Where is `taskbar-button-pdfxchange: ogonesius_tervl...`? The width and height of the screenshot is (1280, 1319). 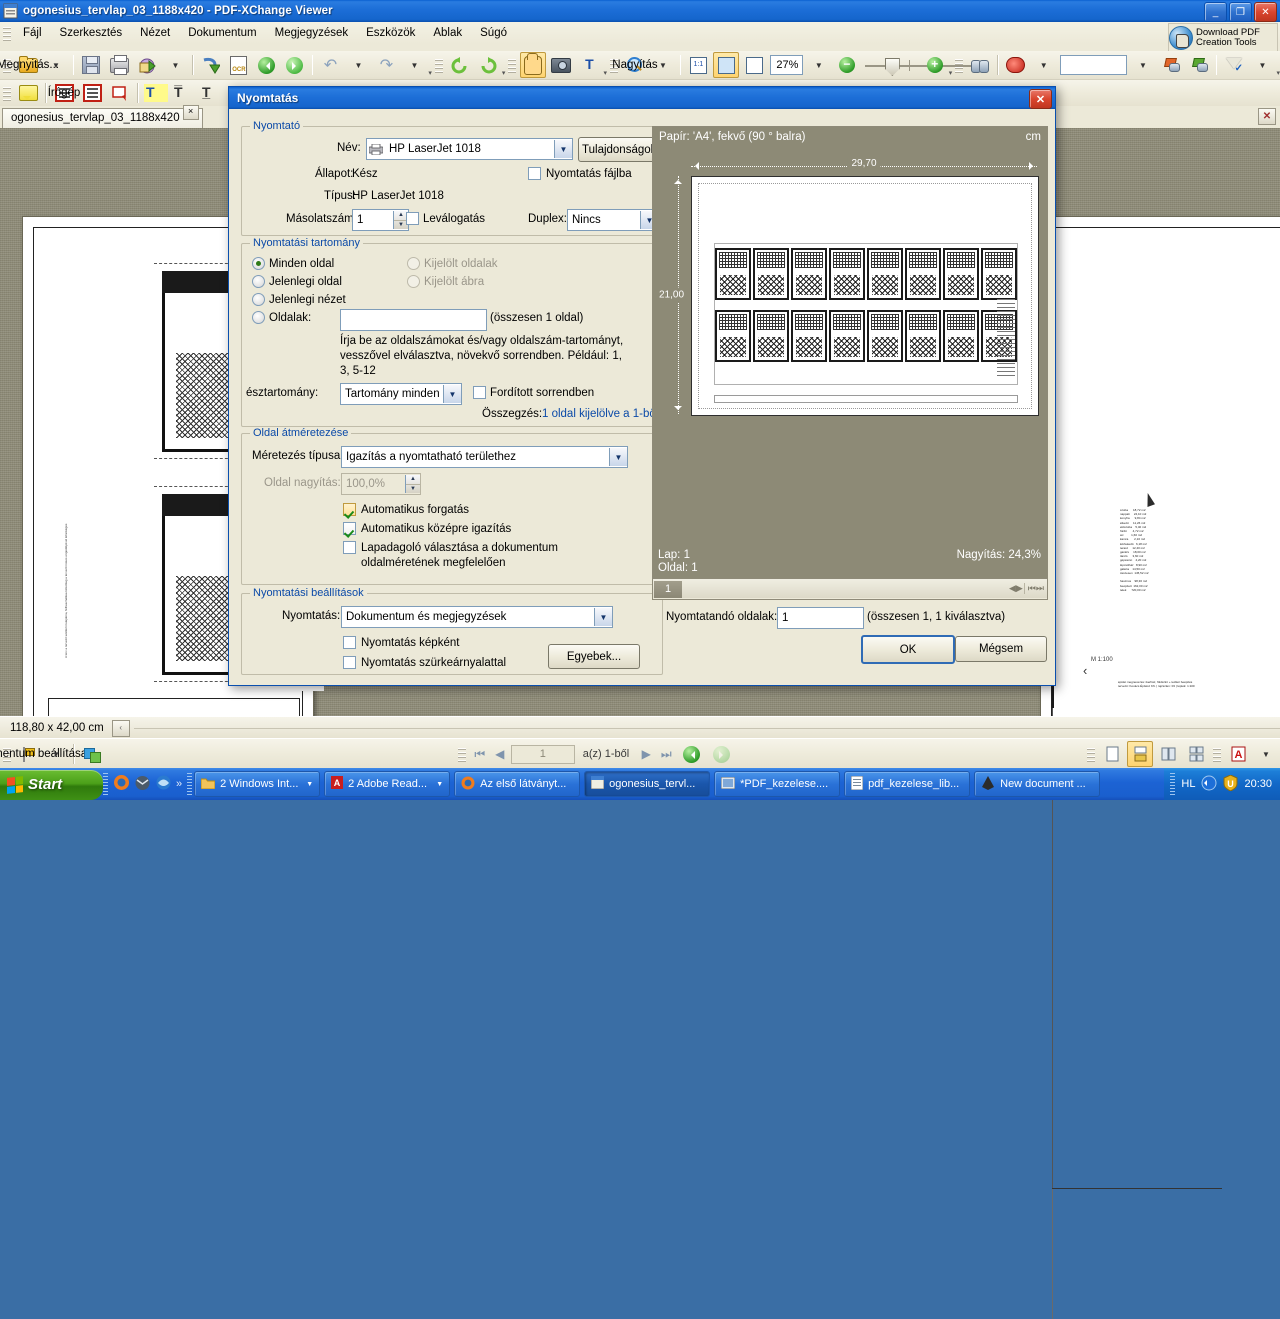 taskbar-button-pdfxchange: ogonesius_tervl... is located at coordinates (647, 784).